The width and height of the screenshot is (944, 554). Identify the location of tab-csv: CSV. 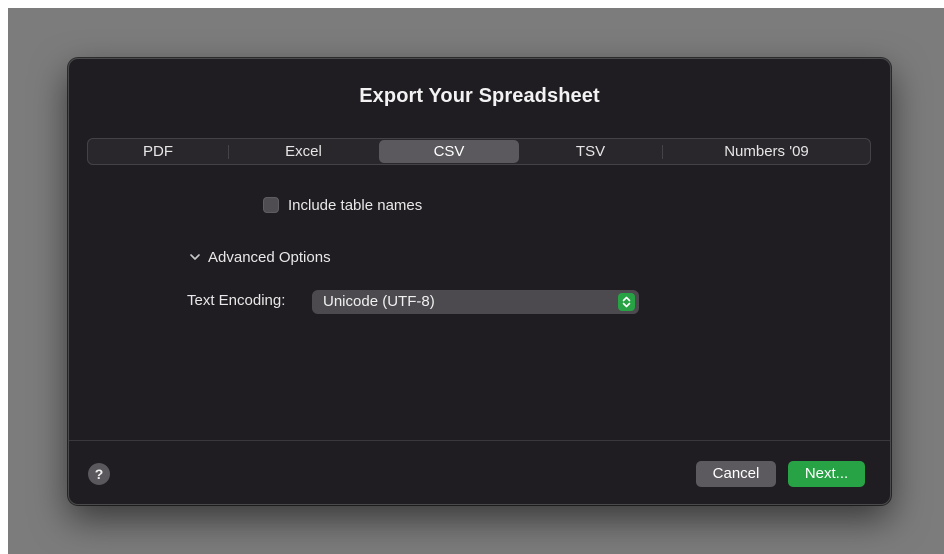
(449, 151).